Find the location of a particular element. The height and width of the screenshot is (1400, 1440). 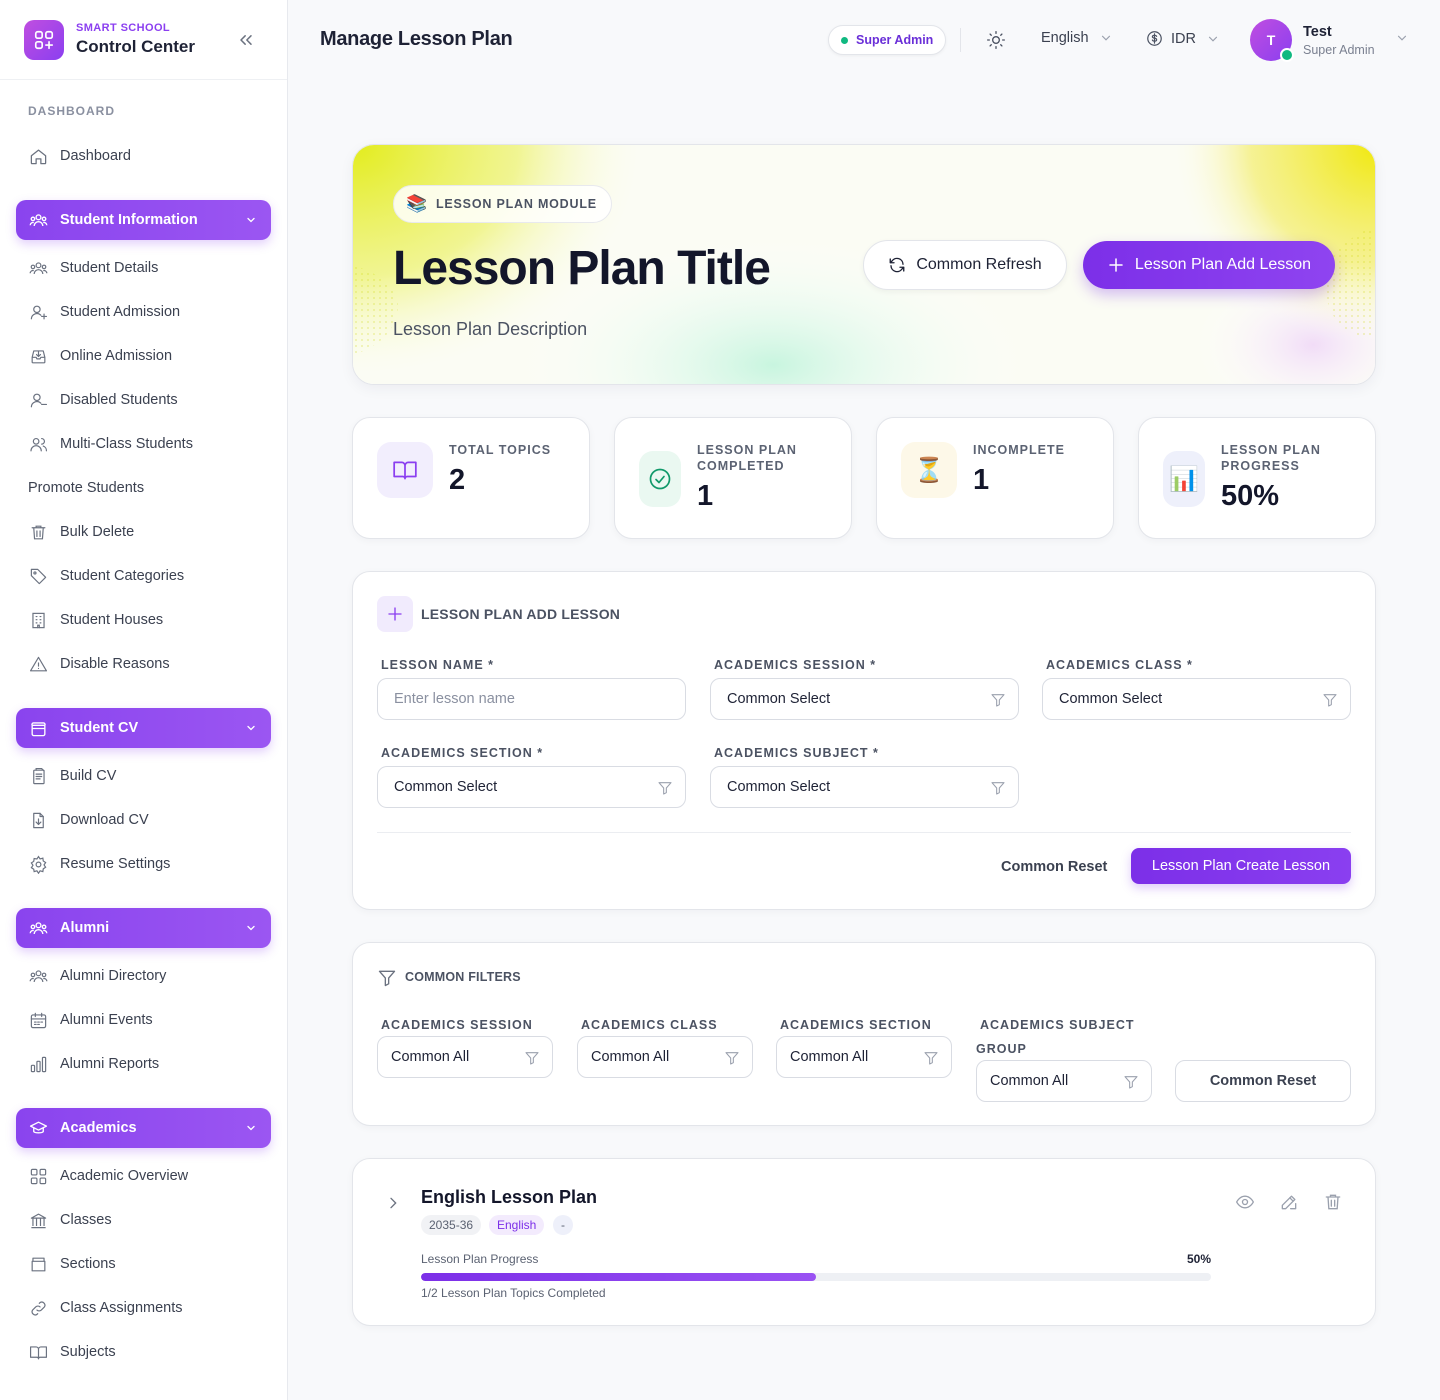

sidebar-item-subjects: Subjects is located at coordinates (72, 1352).